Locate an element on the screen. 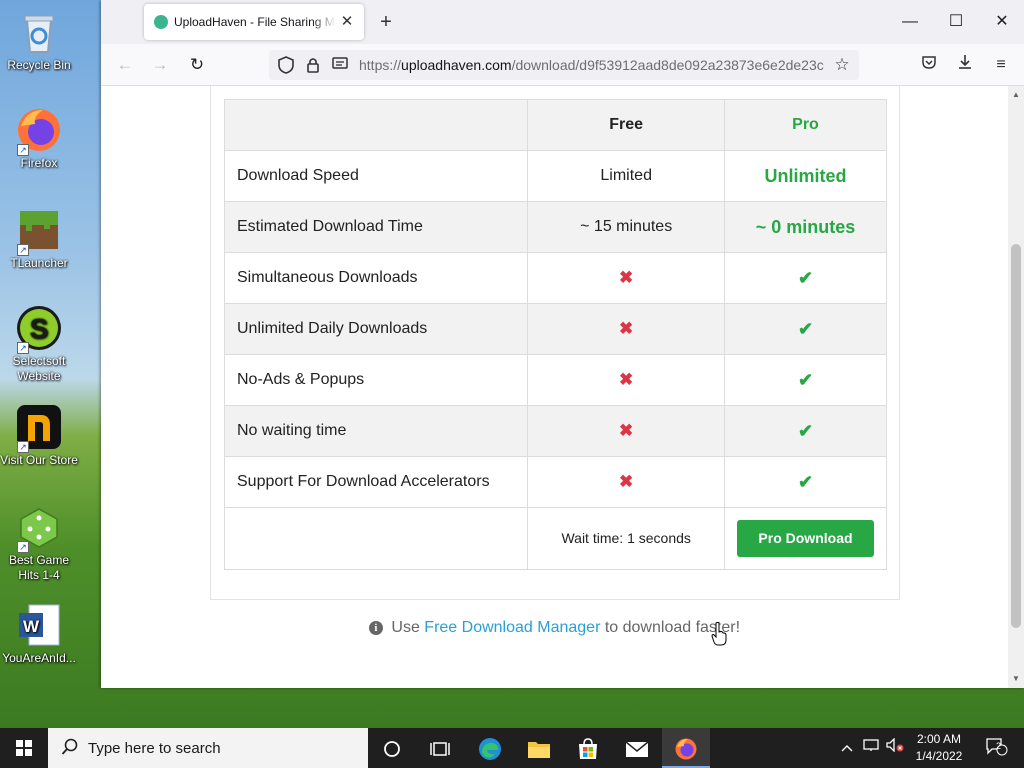  minimize-button: — is located at coordinates (910, 22).